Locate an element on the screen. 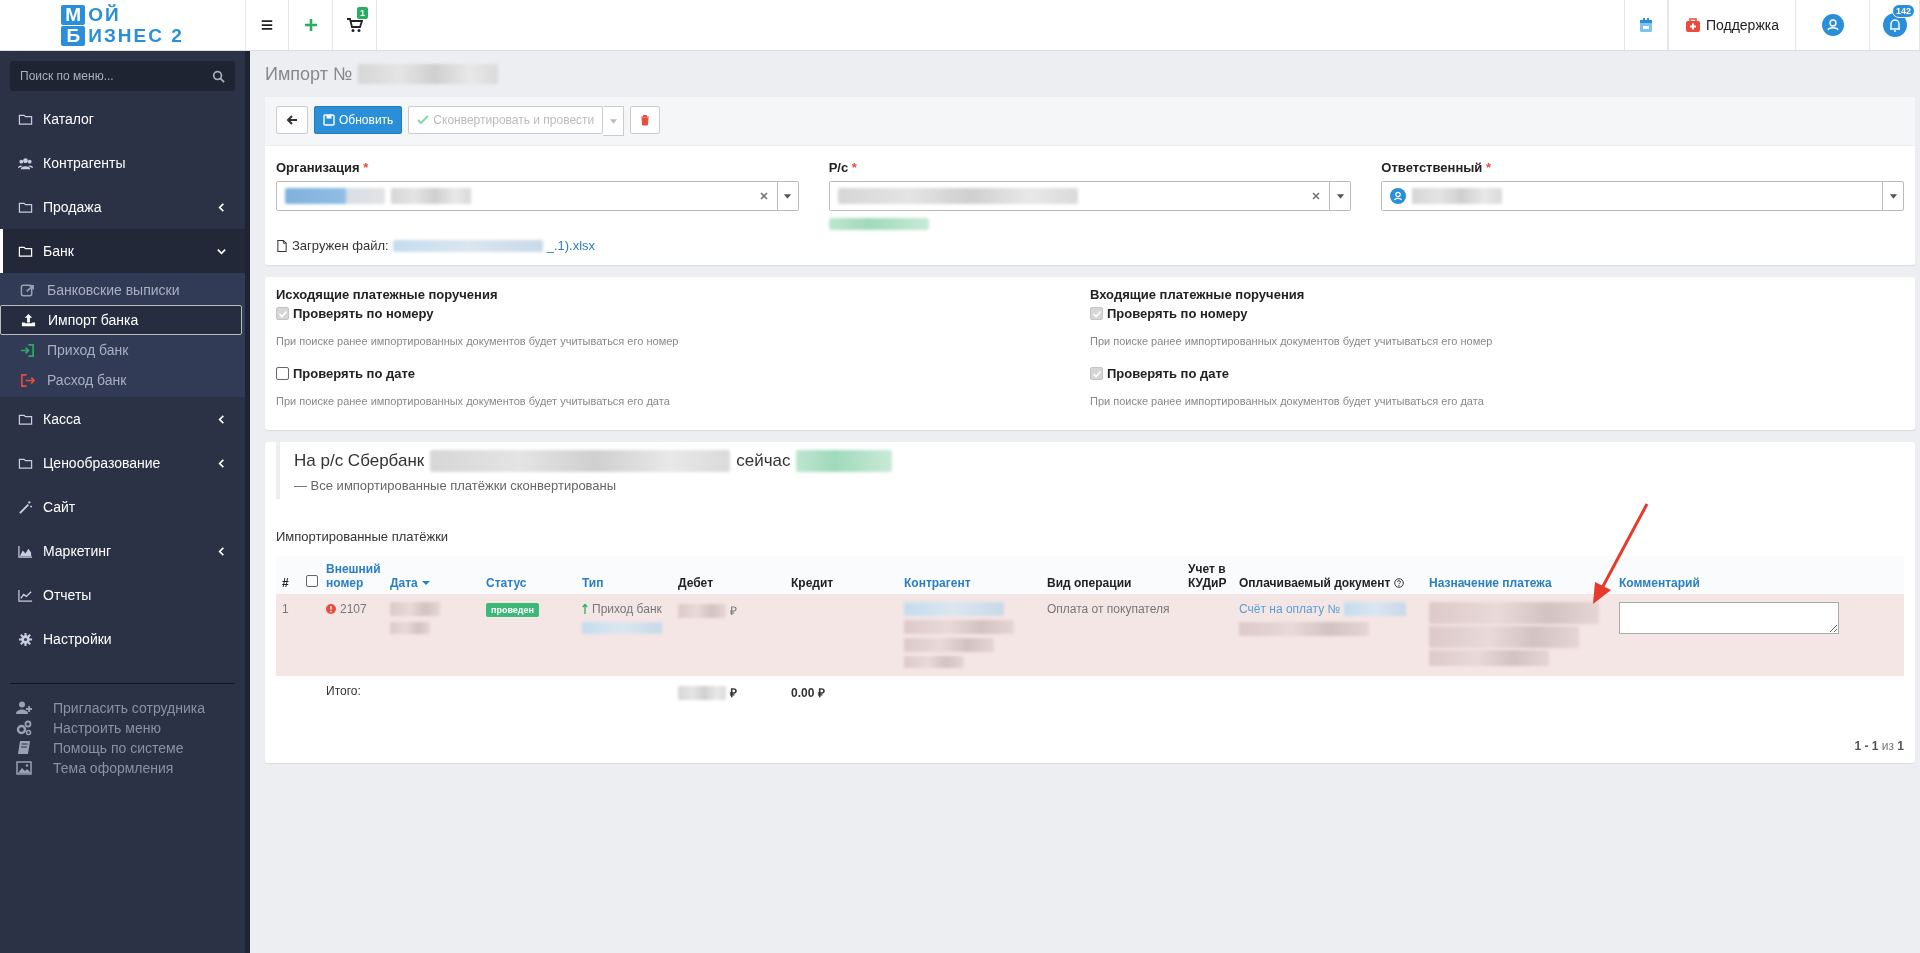  menu-icon is located at coordinates (267, 25).